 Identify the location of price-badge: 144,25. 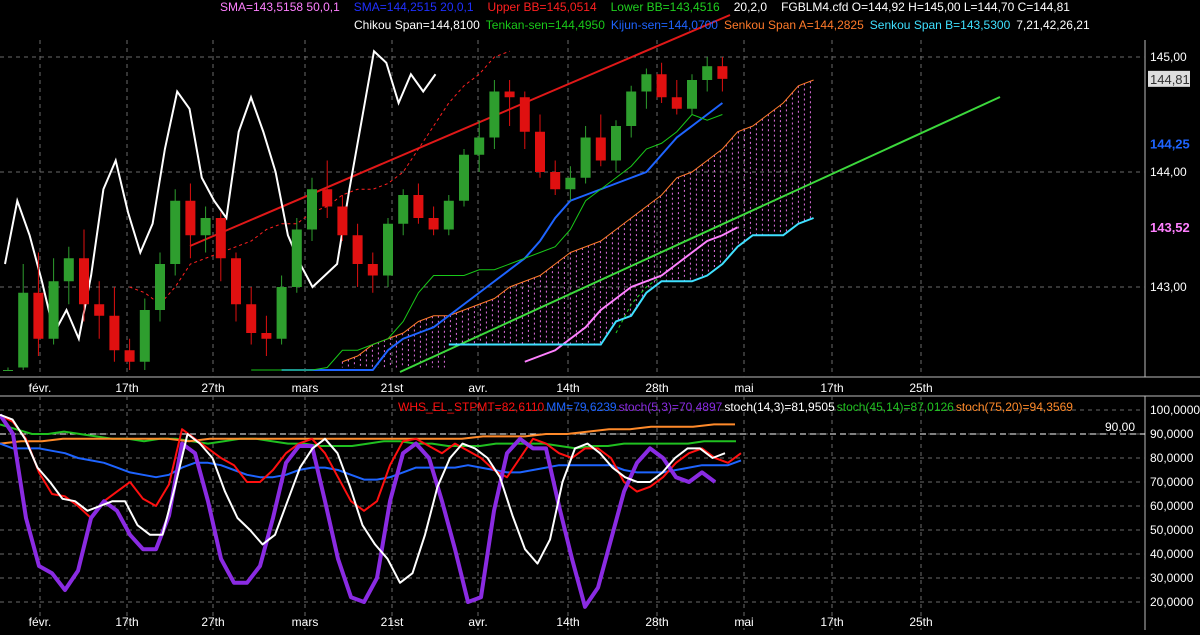
(1170, 143).